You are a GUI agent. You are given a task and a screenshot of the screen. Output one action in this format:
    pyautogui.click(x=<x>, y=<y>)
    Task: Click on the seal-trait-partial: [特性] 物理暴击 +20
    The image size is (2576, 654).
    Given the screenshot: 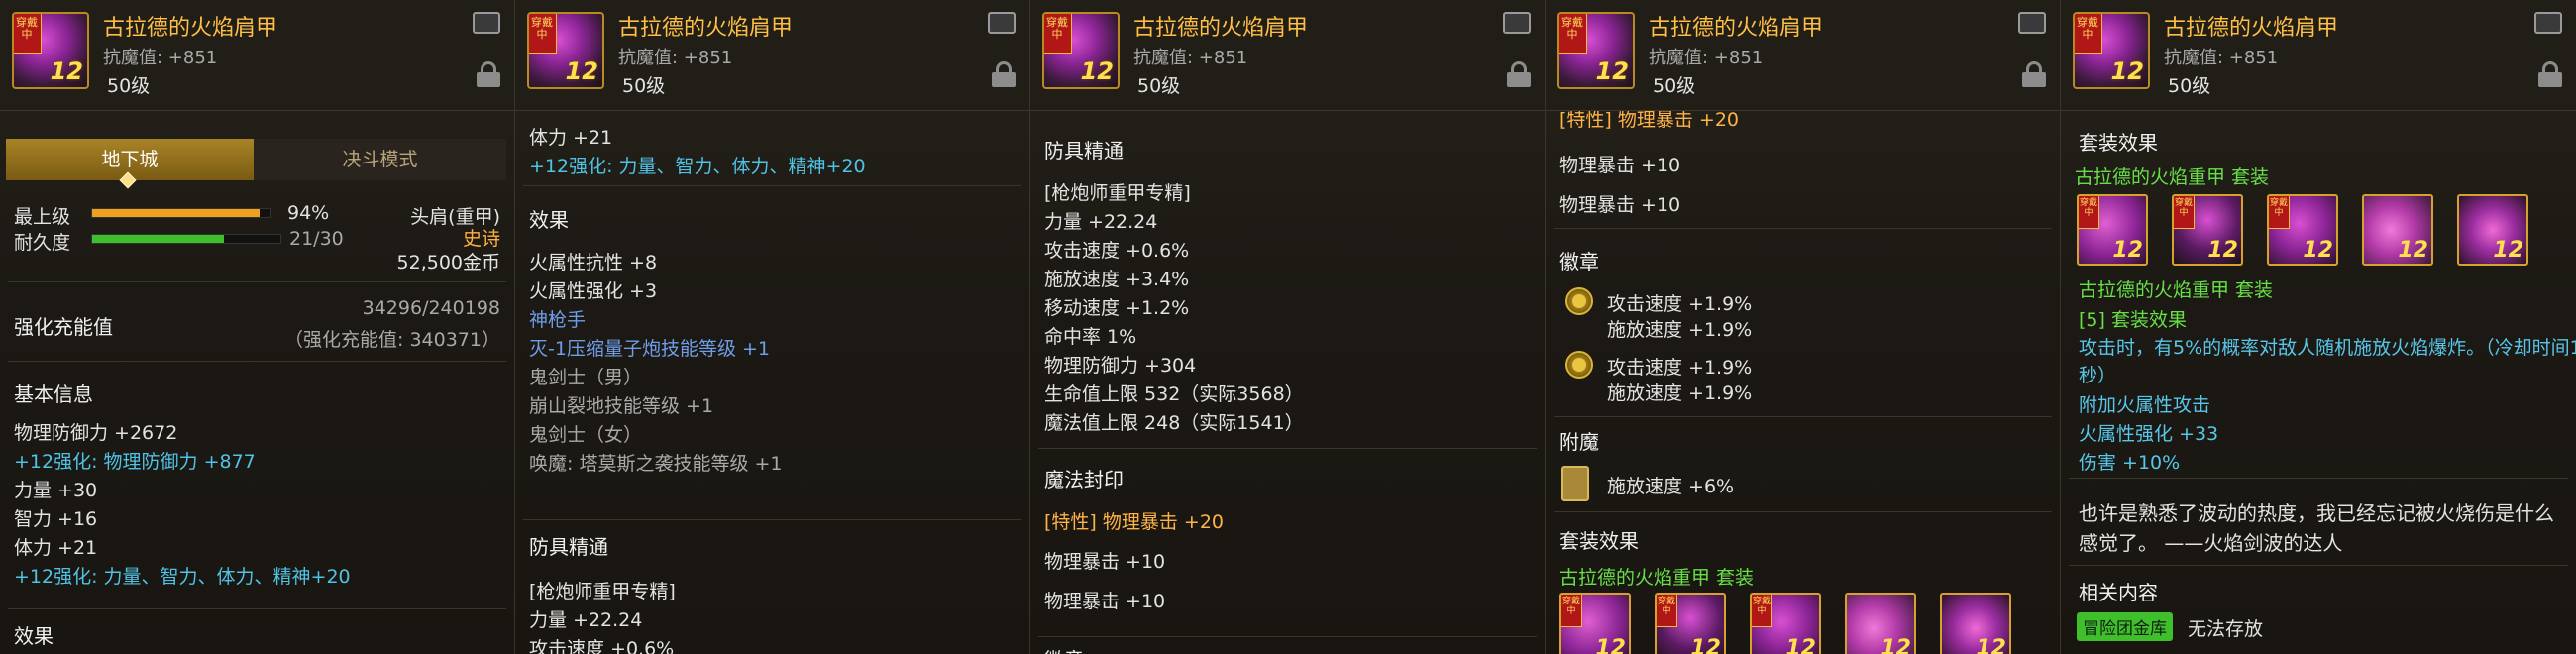 What is the action you would take?
    pyautogui.click(x=1649, y=121)
    